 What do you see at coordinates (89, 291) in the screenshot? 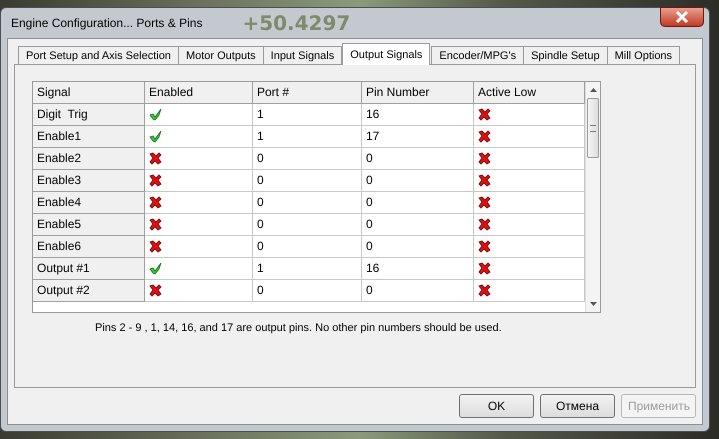
I see `row-header: Output #2` at bounding box center [89, 291].